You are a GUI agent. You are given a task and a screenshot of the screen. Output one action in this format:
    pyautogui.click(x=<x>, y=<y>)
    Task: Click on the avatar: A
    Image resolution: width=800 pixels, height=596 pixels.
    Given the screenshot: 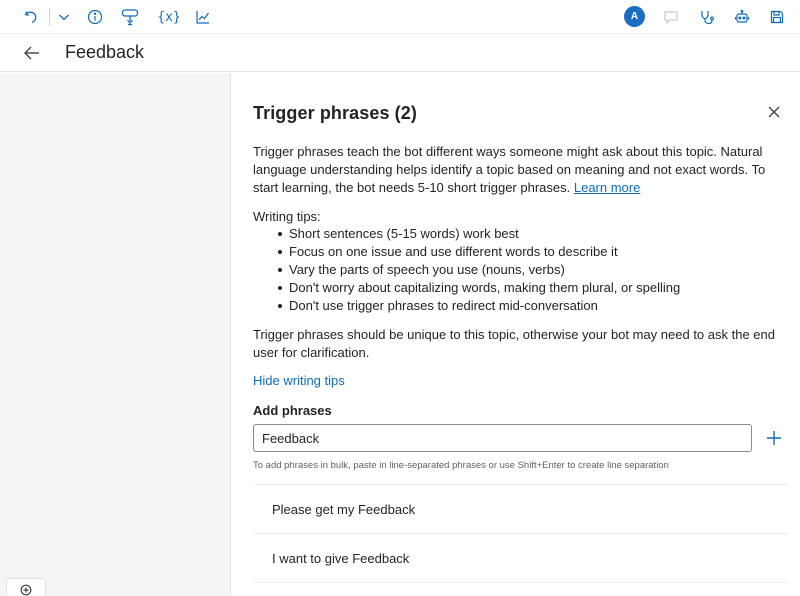 What is the action you would take?
    pyautogui.click(x=634, y=16)
    